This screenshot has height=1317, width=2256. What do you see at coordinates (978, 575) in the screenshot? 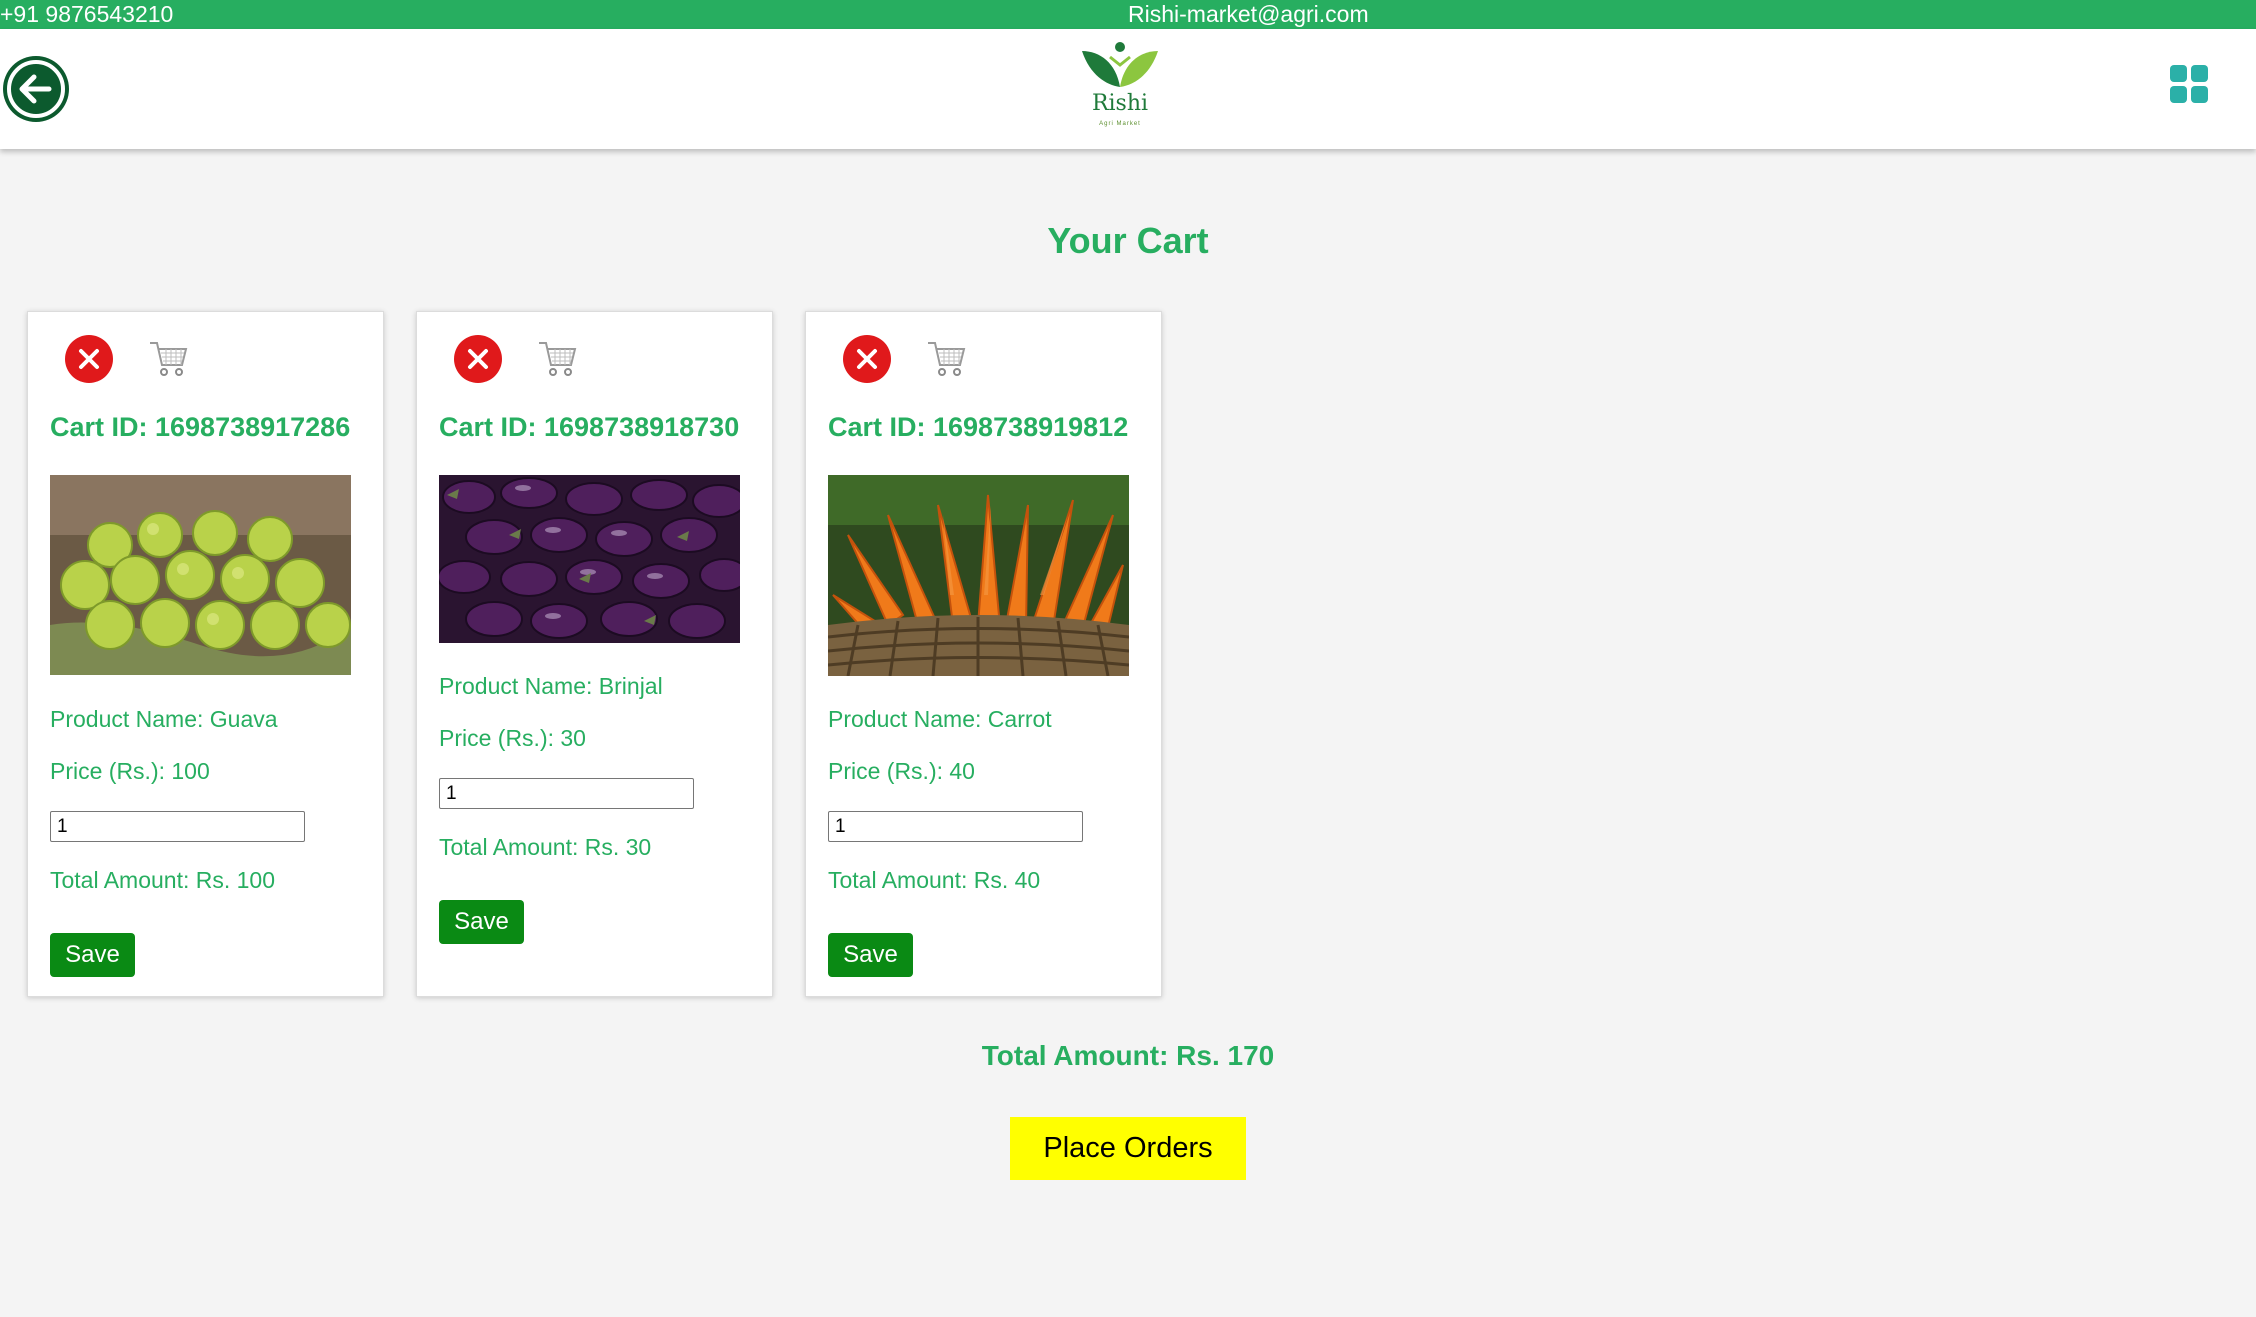
I see `carrot-photo` at bounding box center [978, 575].